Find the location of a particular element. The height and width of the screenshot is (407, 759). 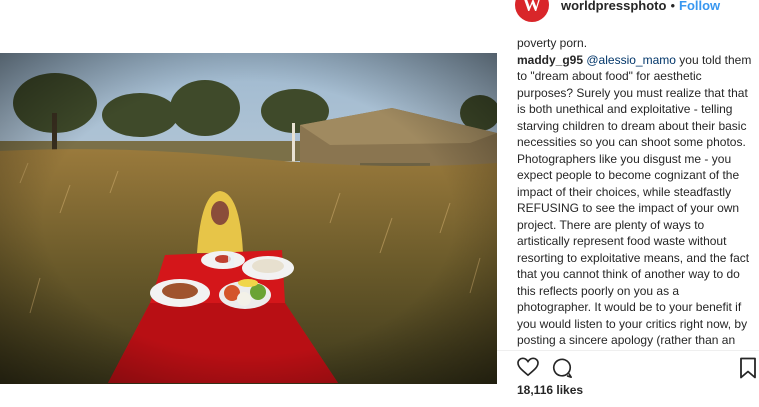

likes-count: 18,116 likes is located at coordinates (550, 390).